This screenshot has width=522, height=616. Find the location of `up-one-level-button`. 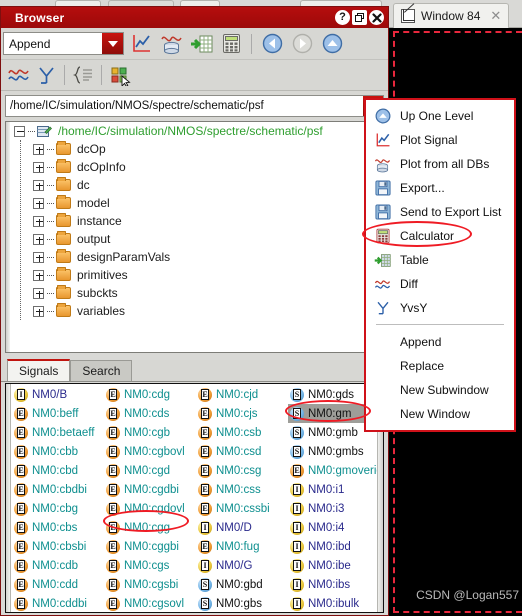

up-one-level-button is located at coordinates (332, 44).